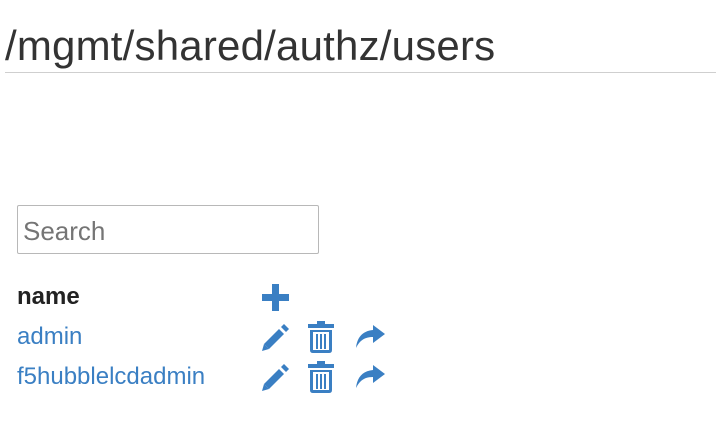 The image size is (716, 434). I want to click on title-divider, so click(360, 72).